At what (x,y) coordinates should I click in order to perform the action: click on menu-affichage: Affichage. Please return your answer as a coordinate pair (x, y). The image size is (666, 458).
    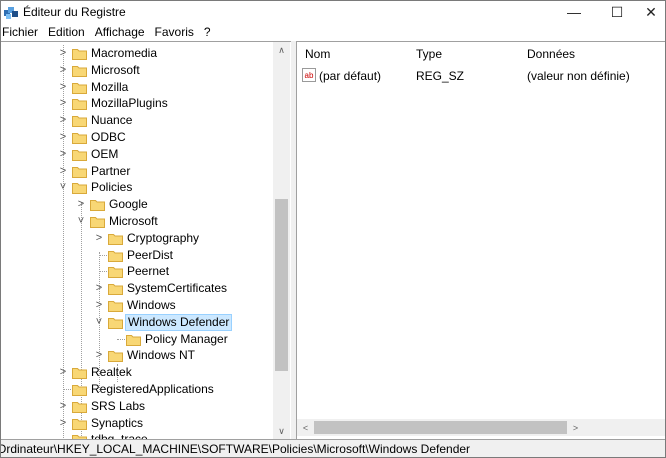
    Looking at the image, I should click on (121, 32).